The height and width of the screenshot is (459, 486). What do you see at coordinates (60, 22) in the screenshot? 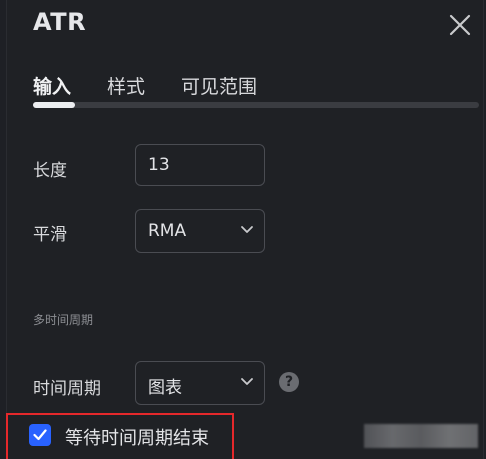
I see `dialog-title: ATR` at bounding box center [60, 22].